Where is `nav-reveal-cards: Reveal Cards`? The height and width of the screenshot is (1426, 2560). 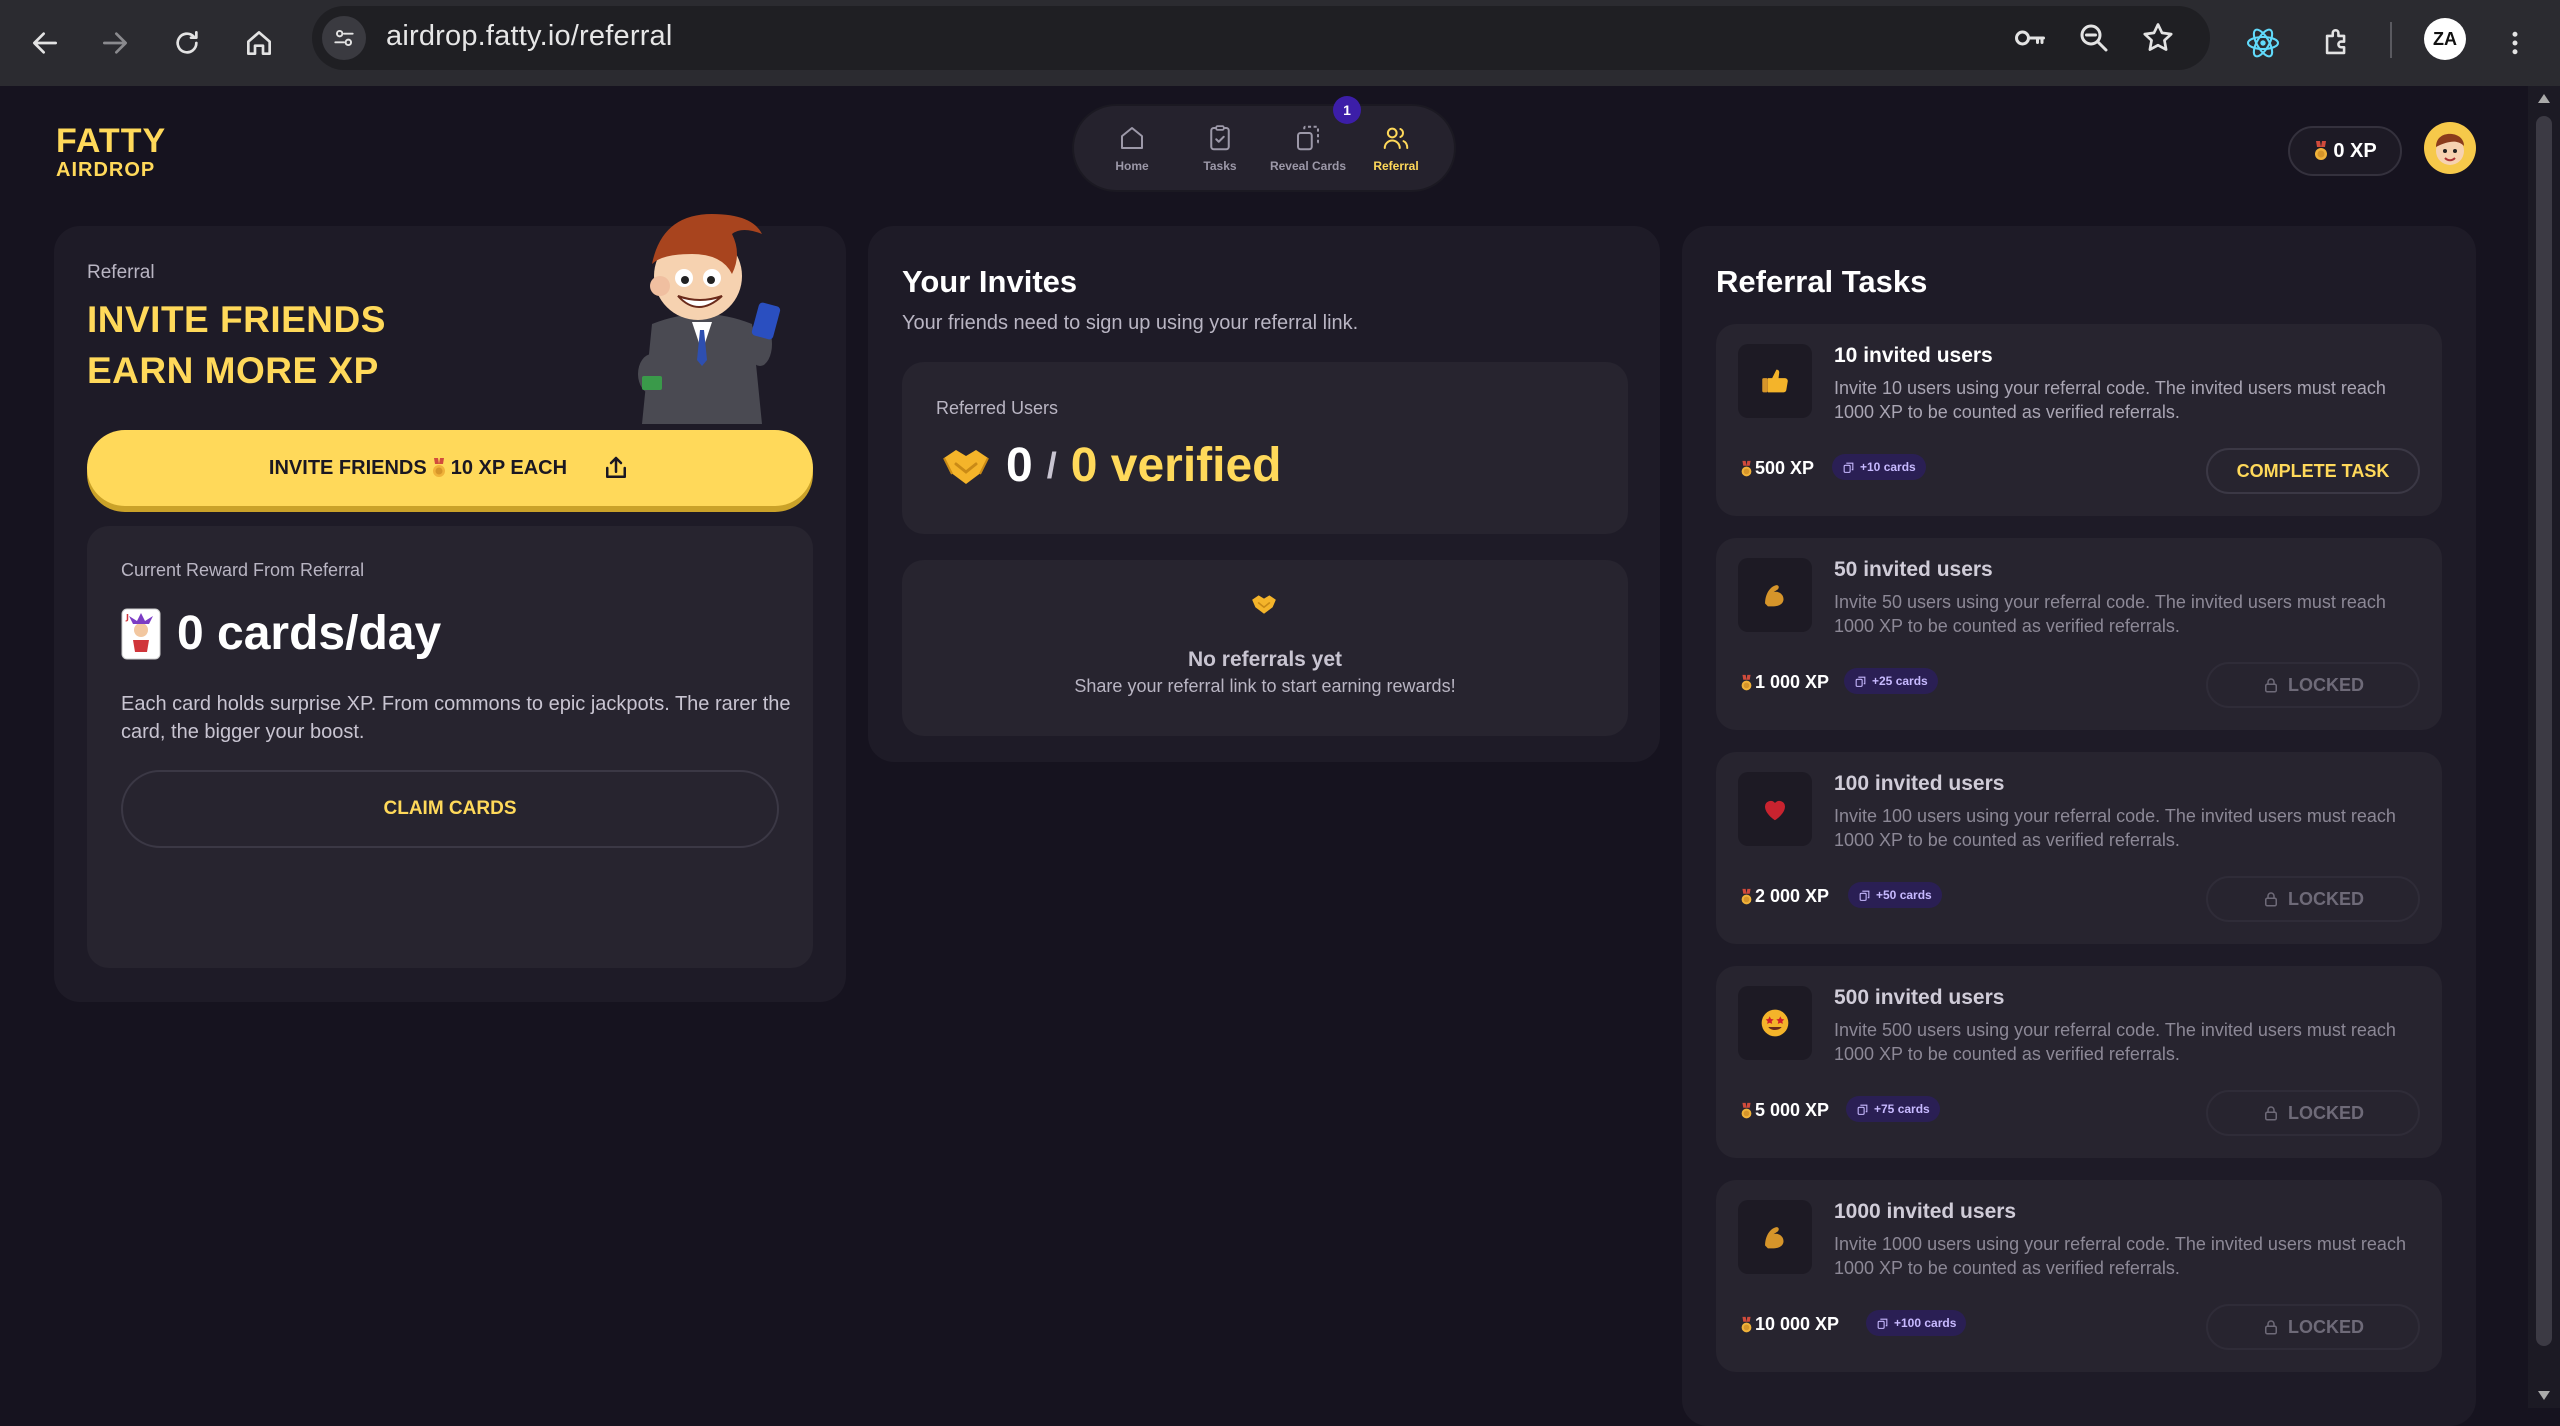
nav-reveal-cards: Reveal Cards is located at coordinates (1308, 148).